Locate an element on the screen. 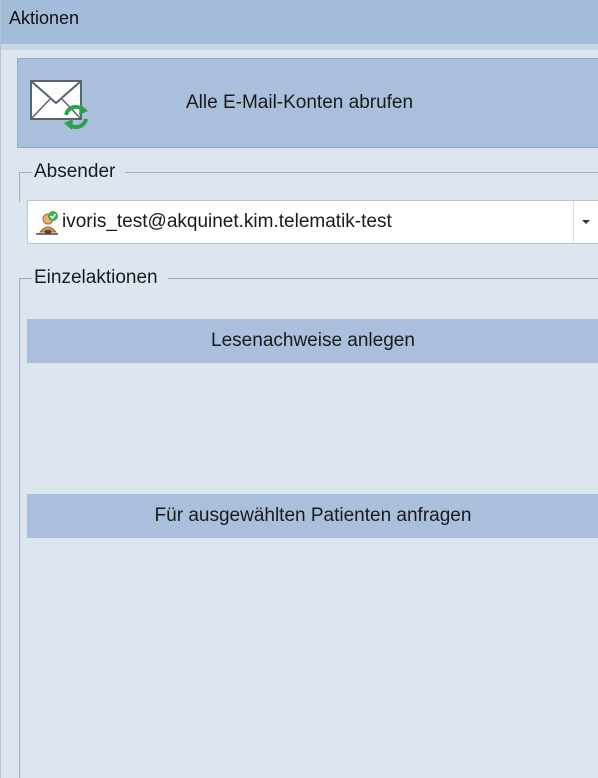 This screenshot has width=598, height=778. create-read-receipts-button: Lesenachweise anlegen is located at coordinates (312, 341).